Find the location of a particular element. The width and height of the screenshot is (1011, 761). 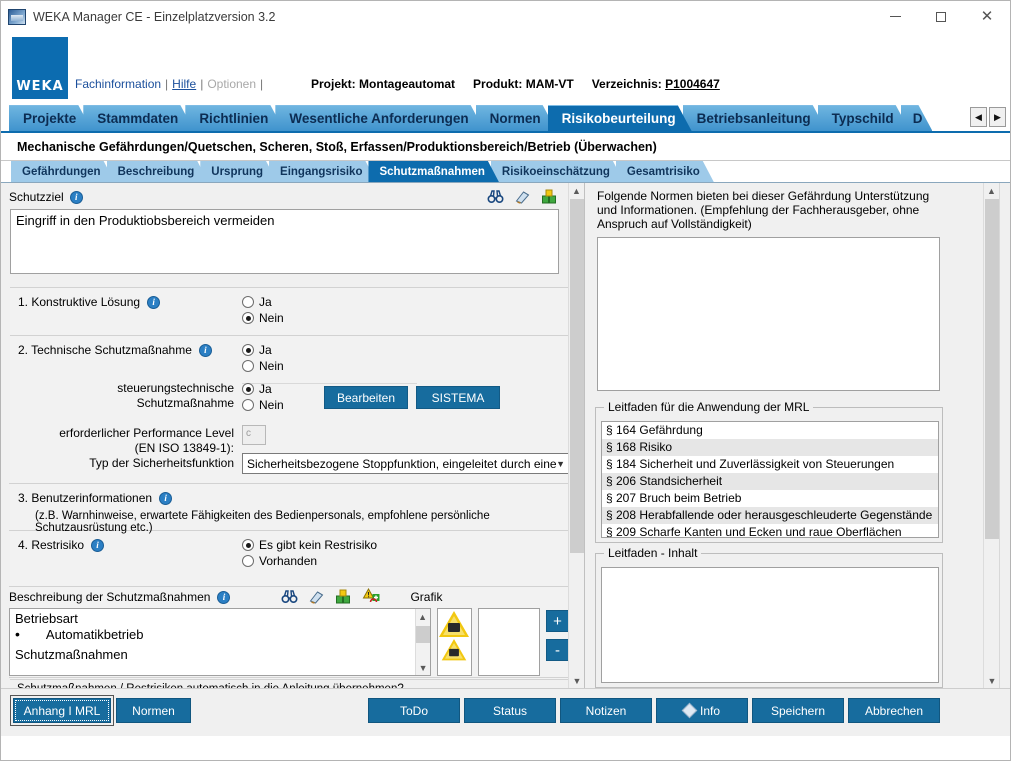

add-warning-sign-icon is located at coordinates (371, 597).